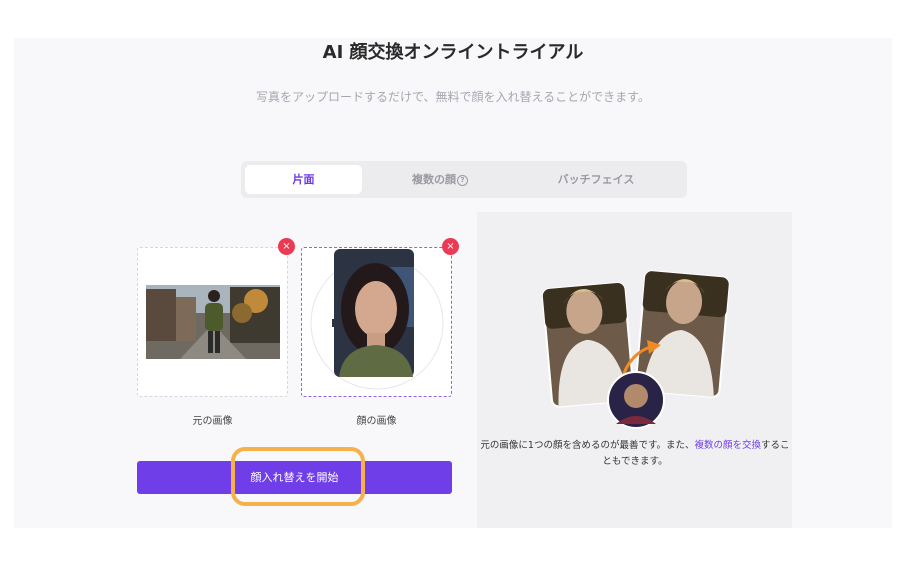  I want to click on source-image-caption: 元の画像, so click(212, 421).